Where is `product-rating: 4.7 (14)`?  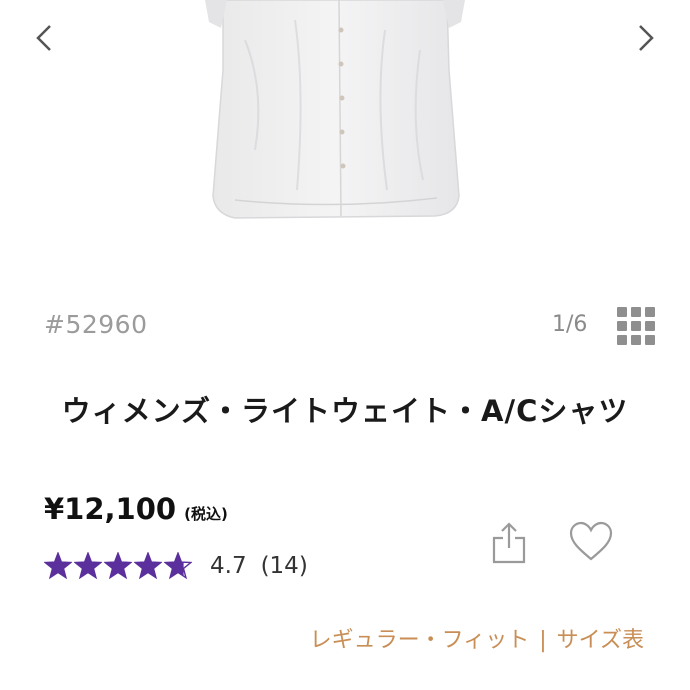 product-rating: 4.7 (14) is located at coordinates (176, 566).